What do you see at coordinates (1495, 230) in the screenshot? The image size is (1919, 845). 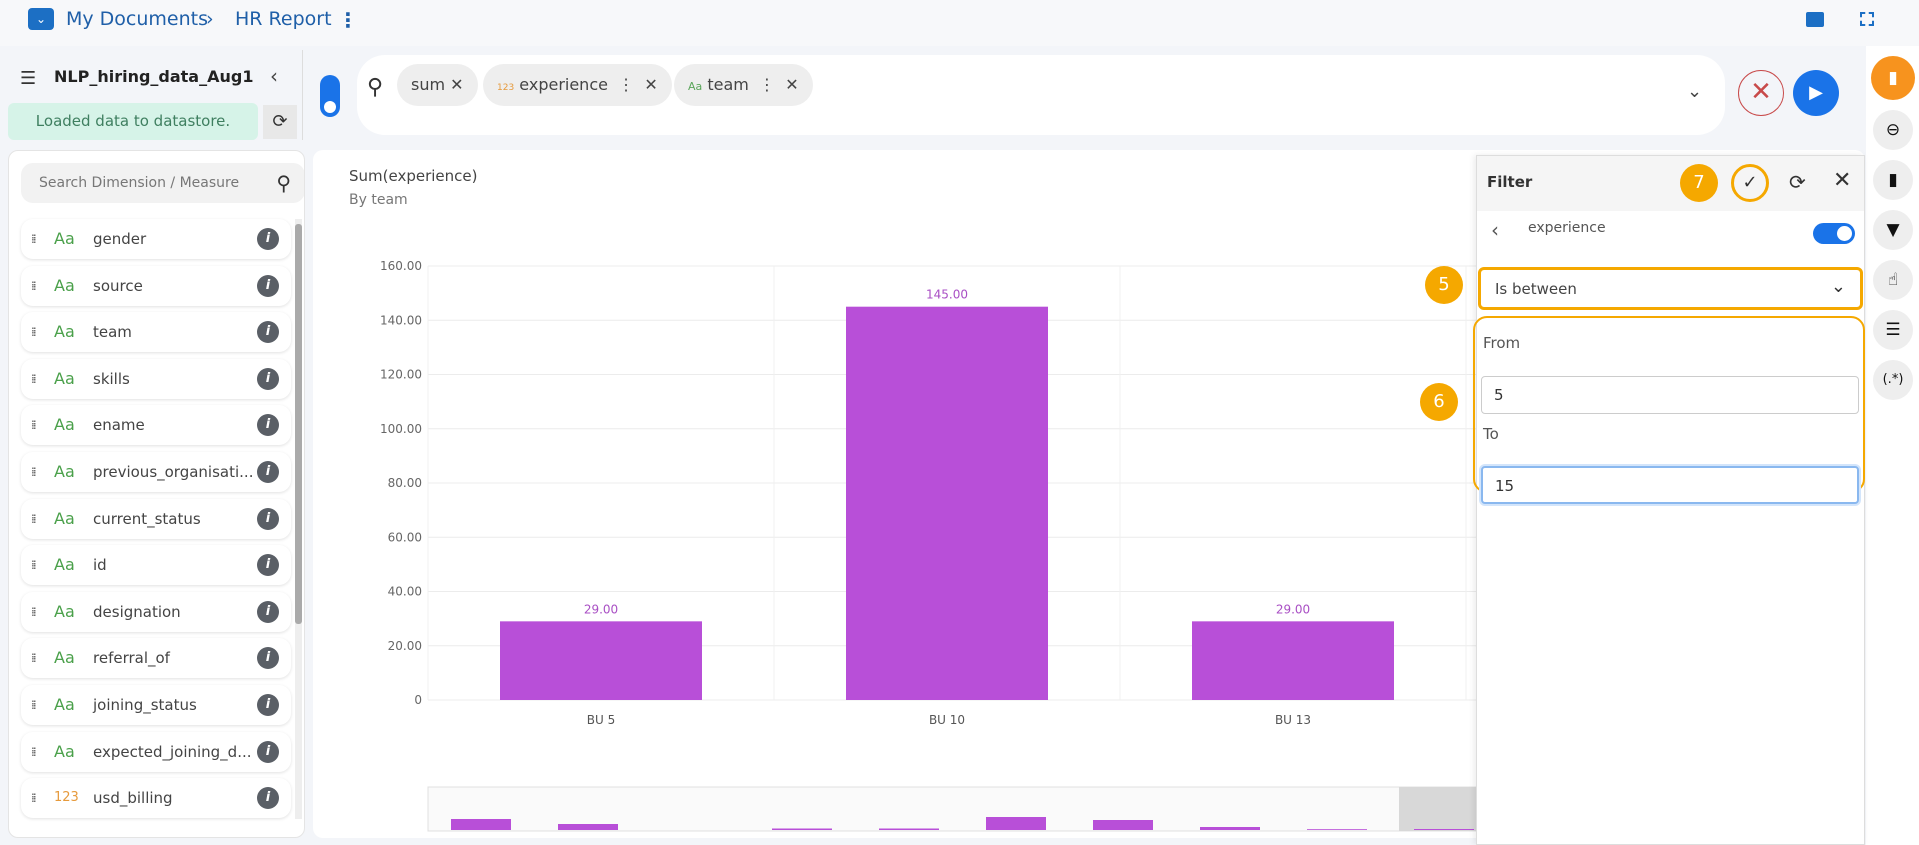 I see `back-chevron-icon: ‹` at bounding box center [1495, 230].